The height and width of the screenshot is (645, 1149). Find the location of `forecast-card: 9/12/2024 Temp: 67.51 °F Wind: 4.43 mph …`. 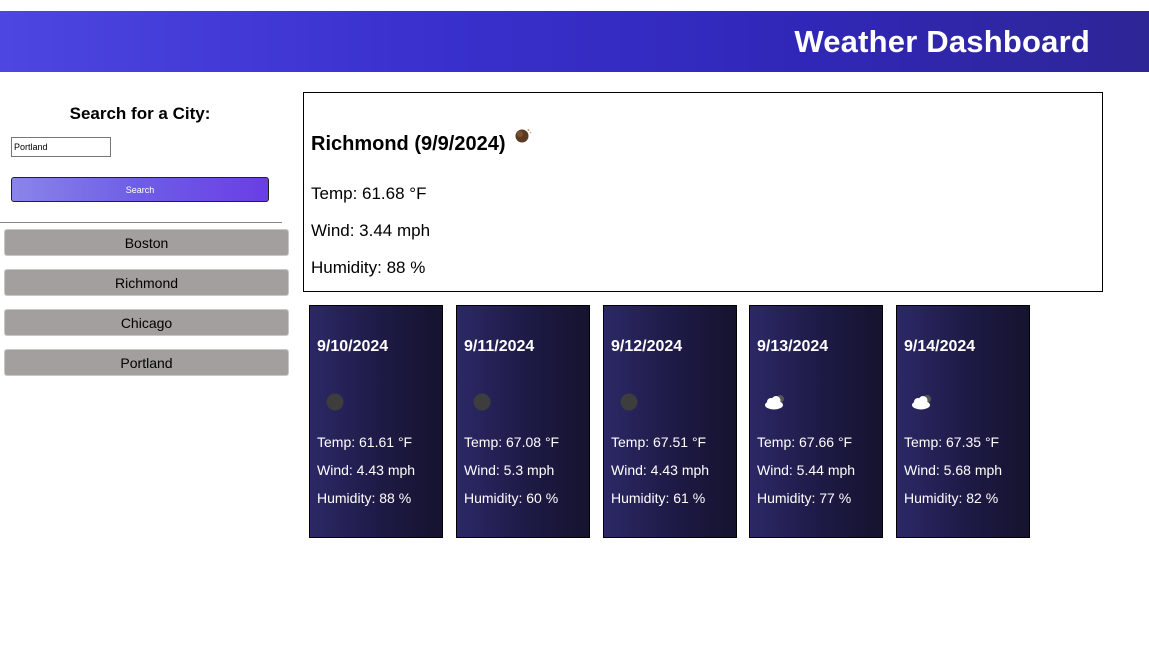

forecast-card: 9/12/2024 Temp: 67.51 °F Wind: 4.43 mph … is located at coordinates (670, 421).